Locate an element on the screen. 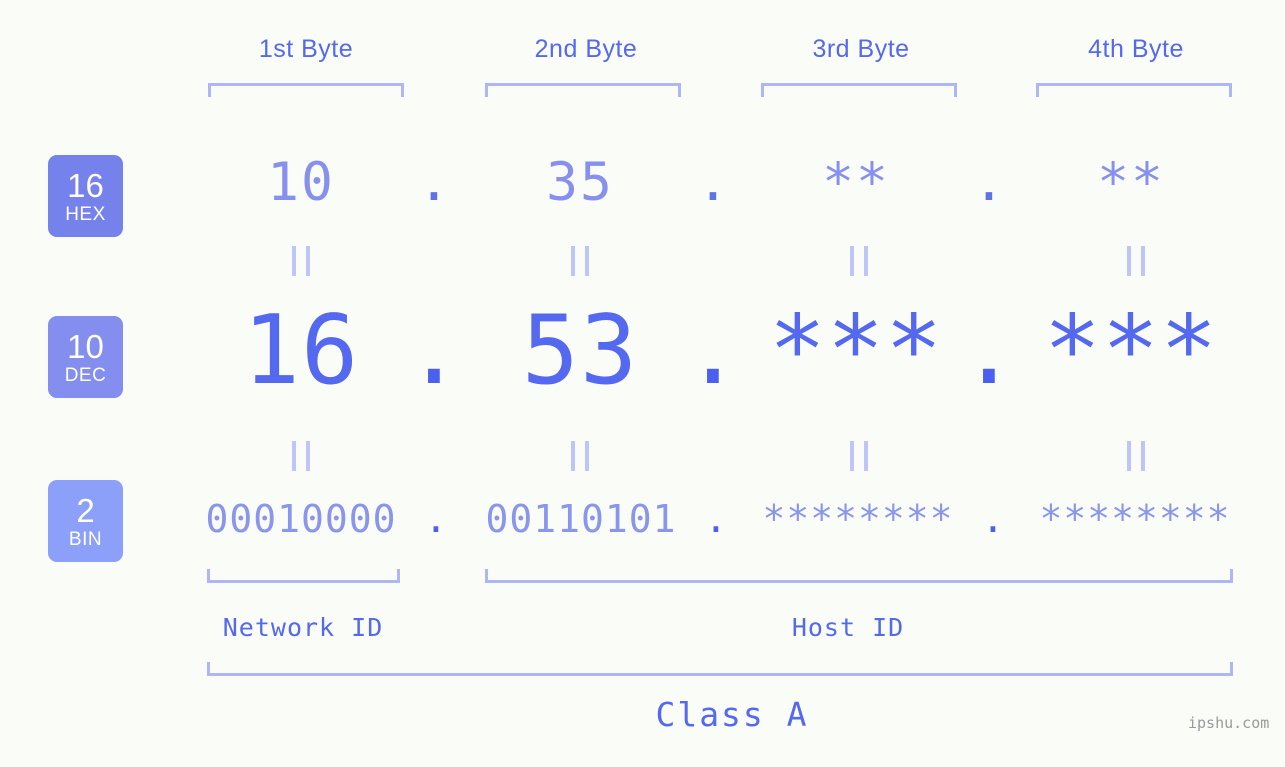 The image size is (1285, 767). base-badge-dec: 10 DEC is located at coordinates (85, 357).